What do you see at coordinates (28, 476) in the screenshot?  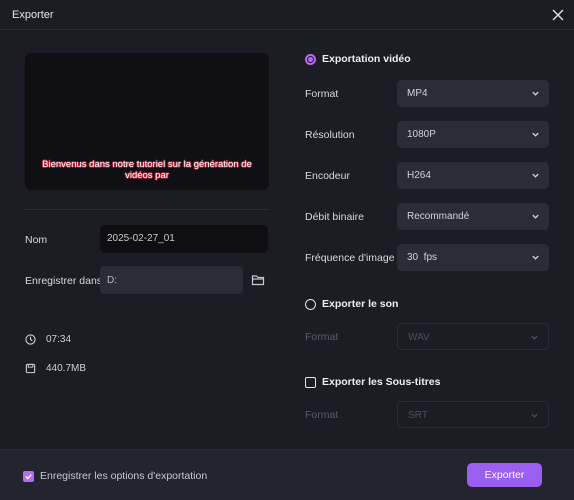 I see `checkbox-checked-icon` at bounding box center [28, 476].